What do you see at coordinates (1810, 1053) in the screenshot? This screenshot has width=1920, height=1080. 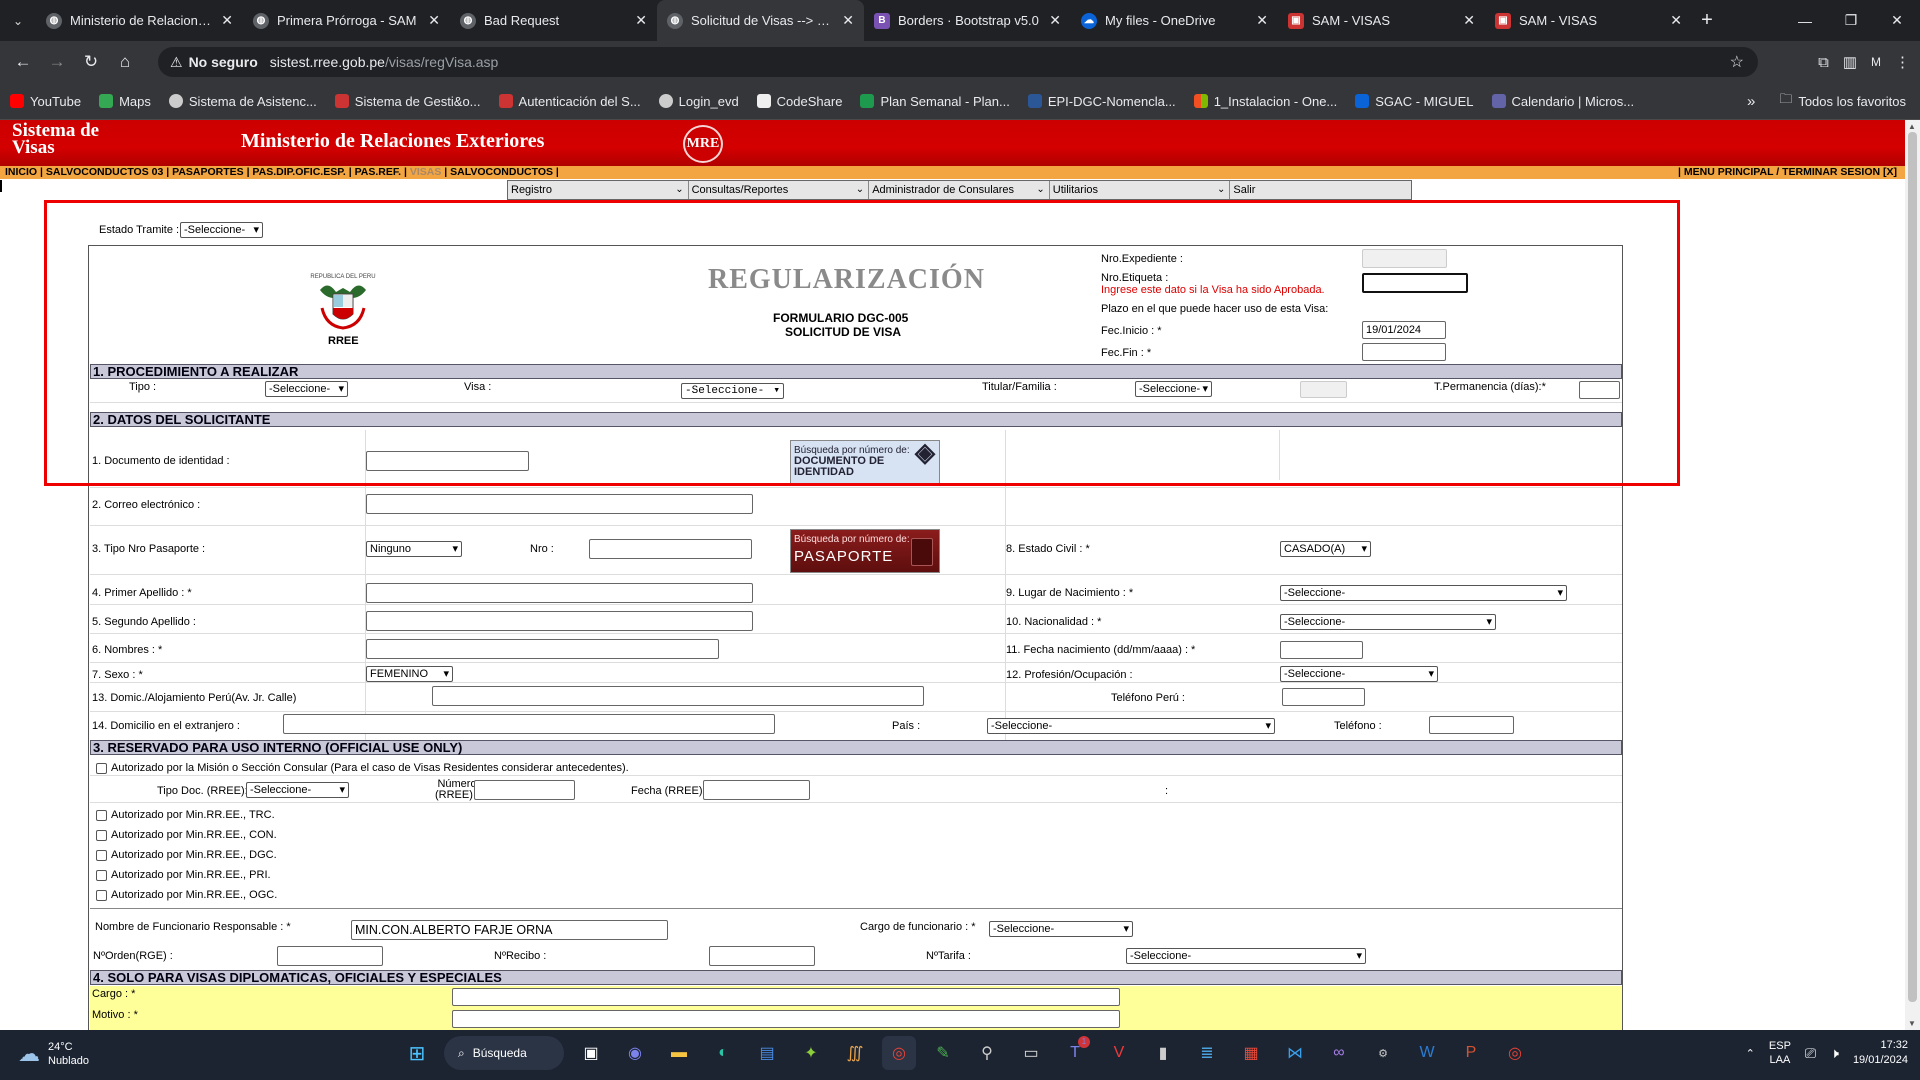 I see `network-icon: ⎚` at bounding box center [1810, 1053].